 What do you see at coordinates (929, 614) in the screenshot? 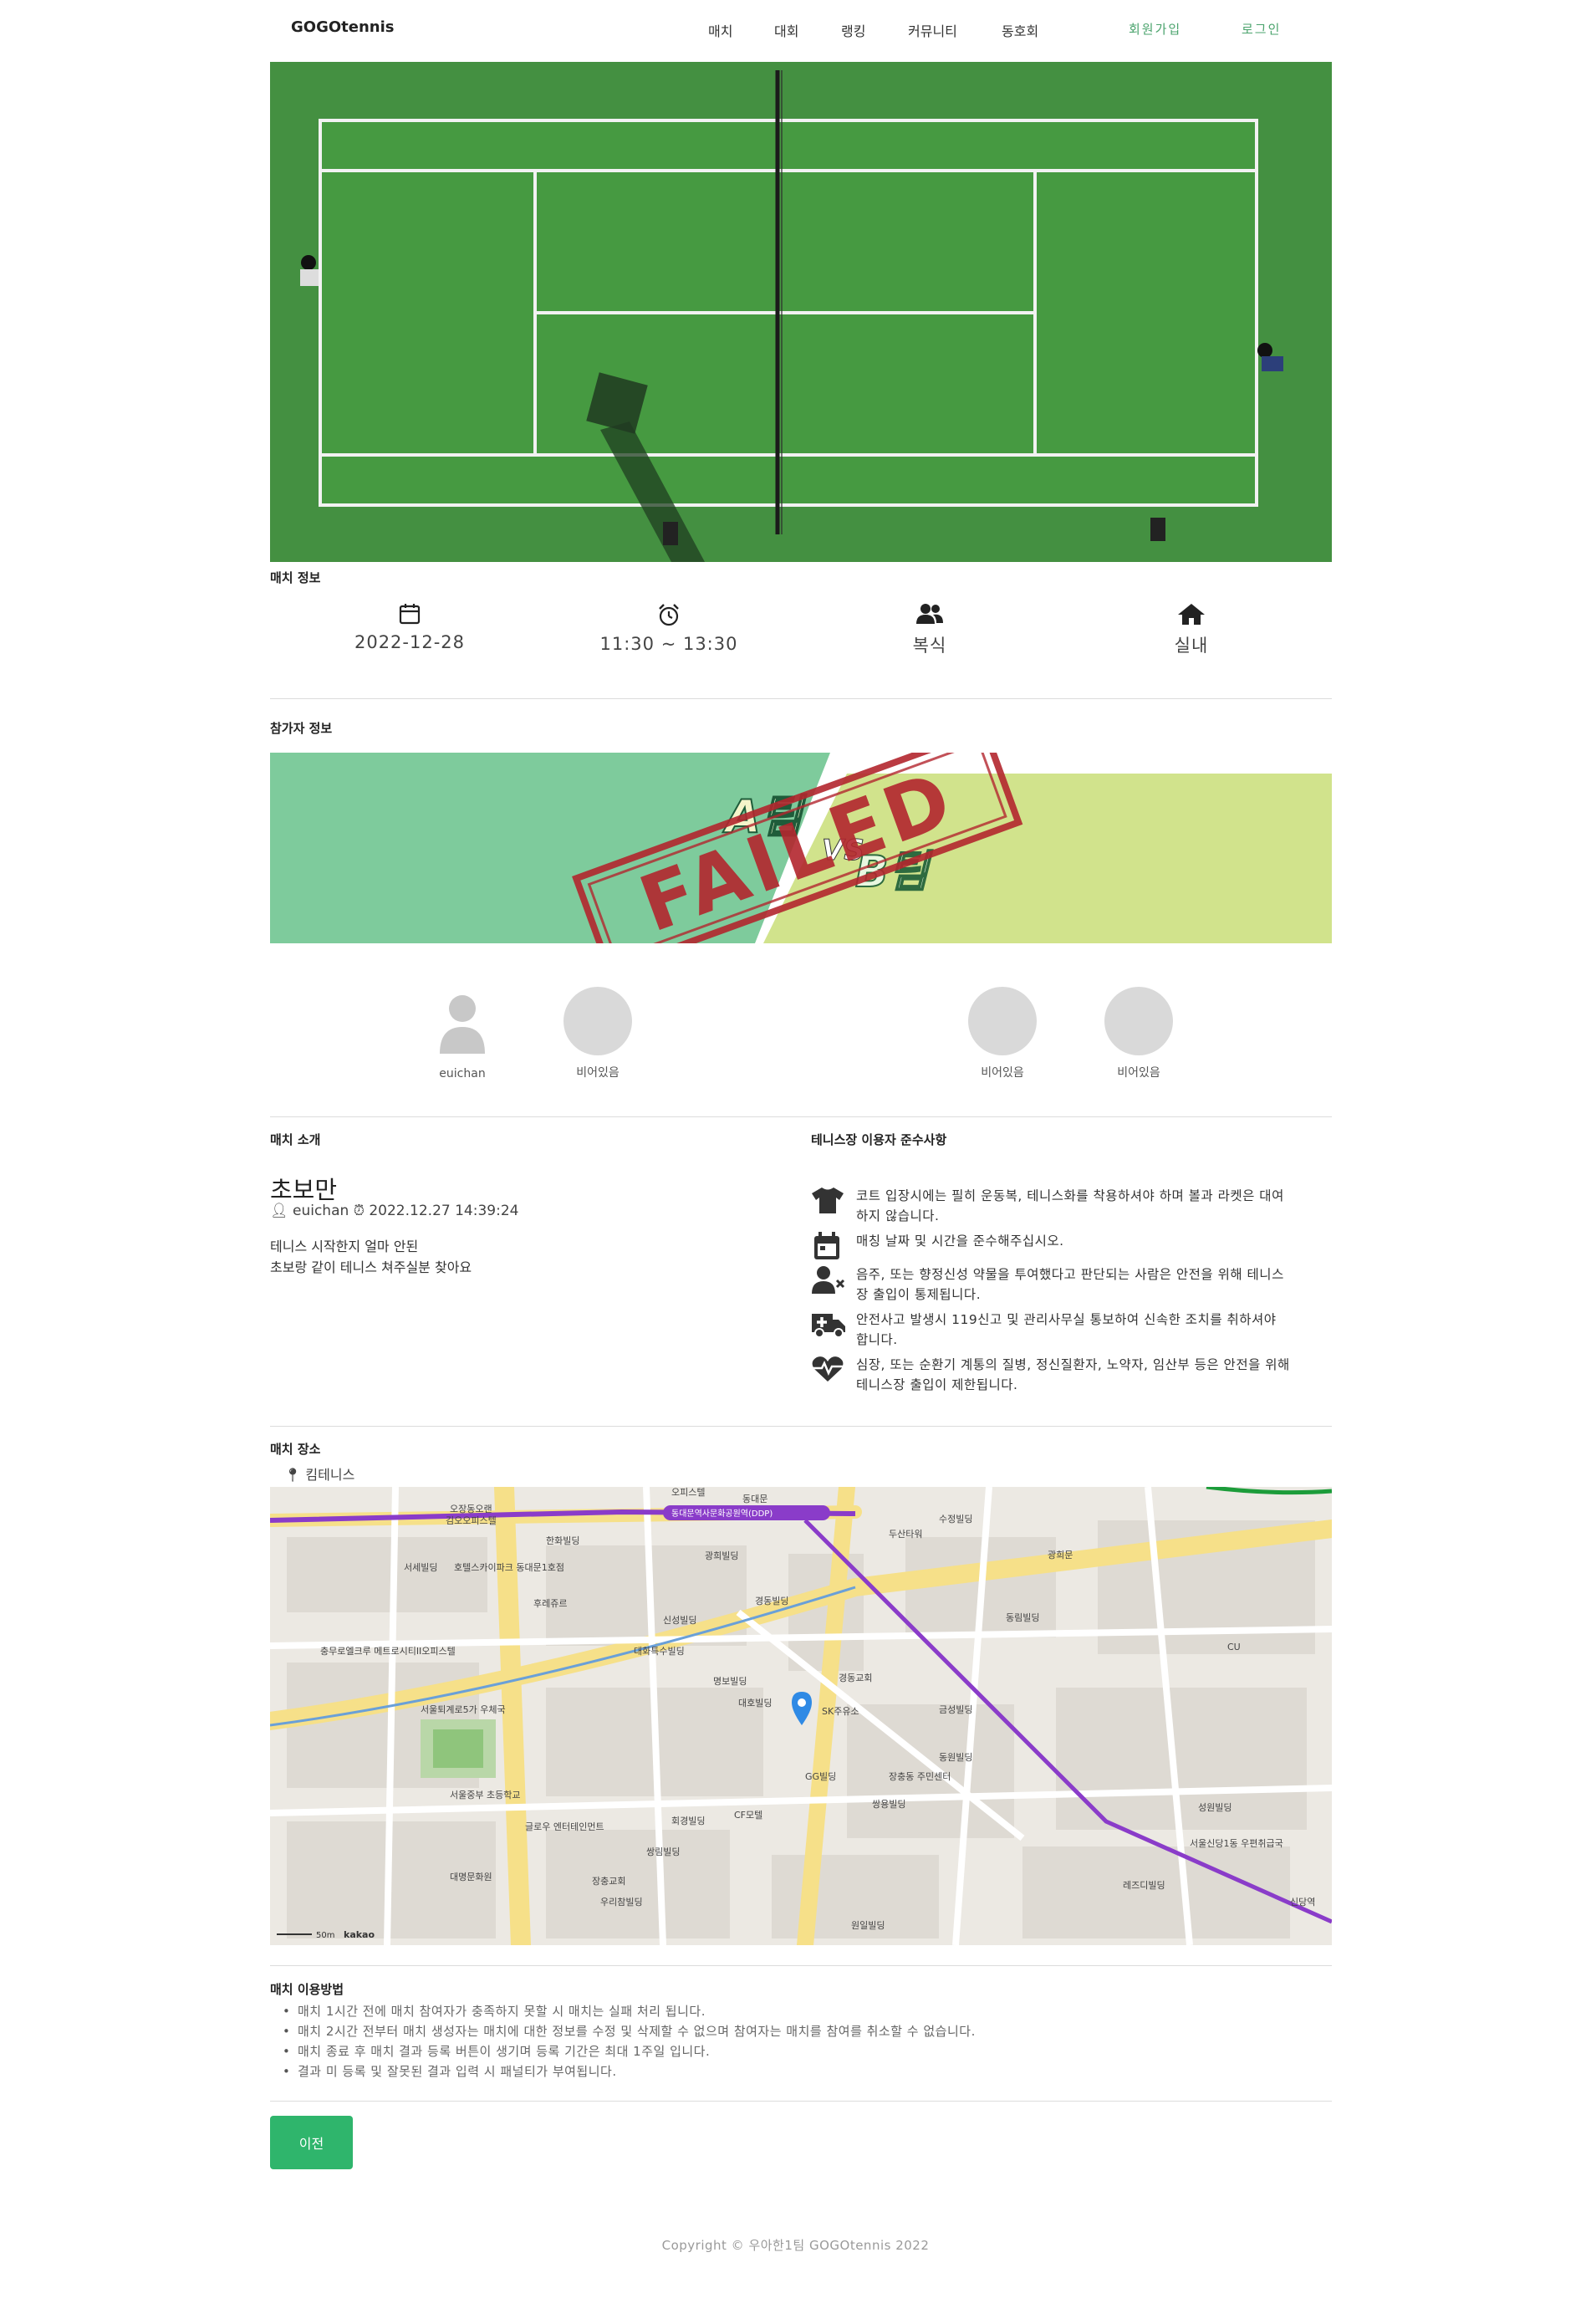
I see `users-icon` at bounding box center [929, 614].